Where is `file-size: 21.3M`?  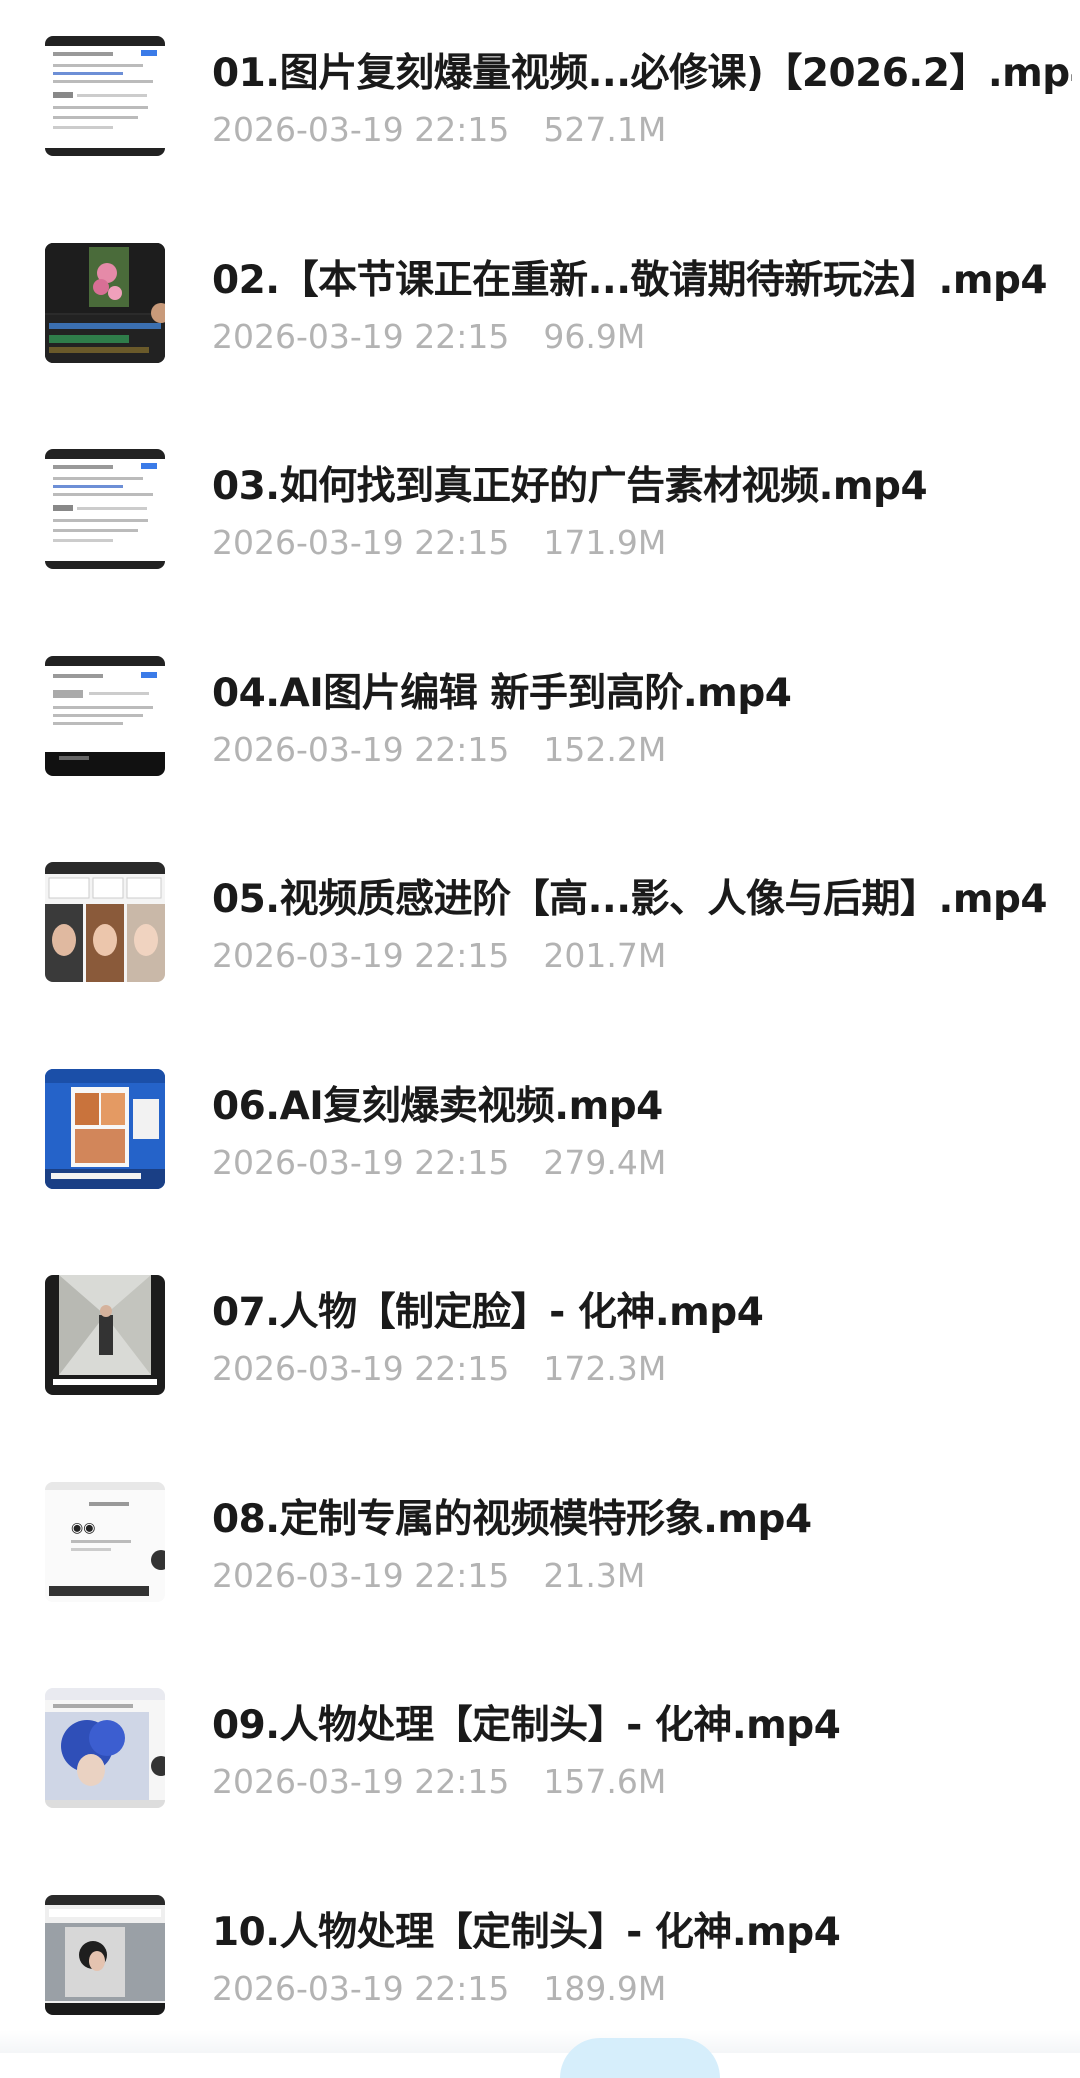 file-size: 21.3M is located at coordinates (594, 1575).